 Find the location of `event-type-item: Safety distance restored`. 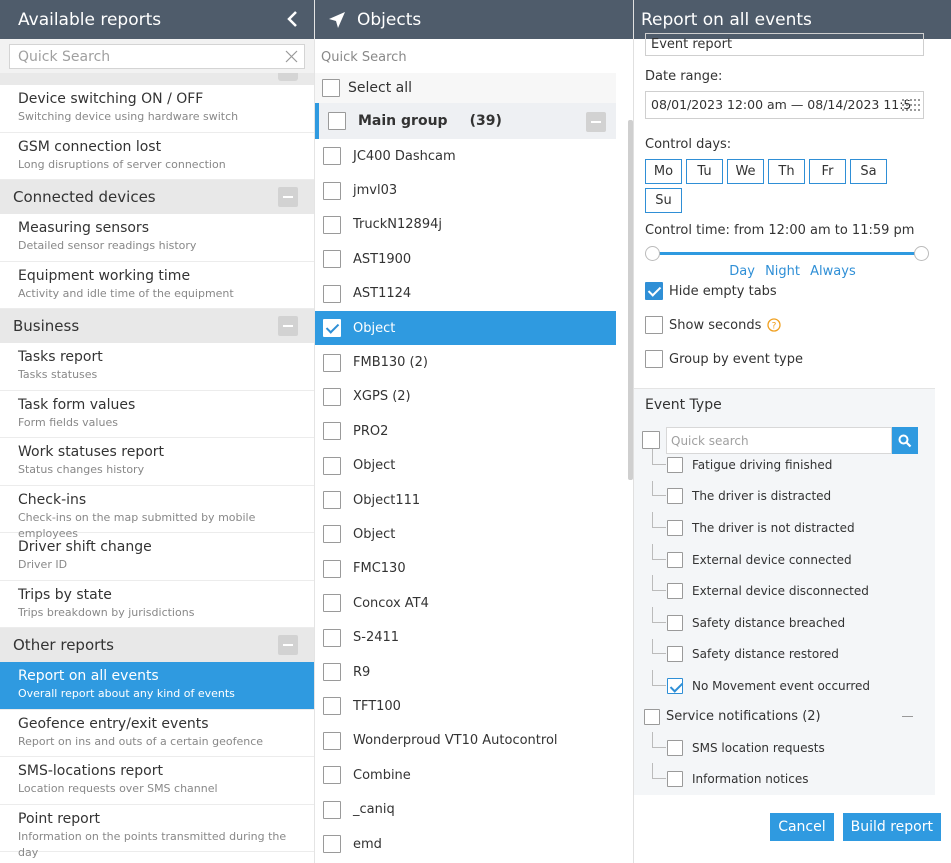

event-type-item: Safety distance restored is located at coordinates (784, 654).